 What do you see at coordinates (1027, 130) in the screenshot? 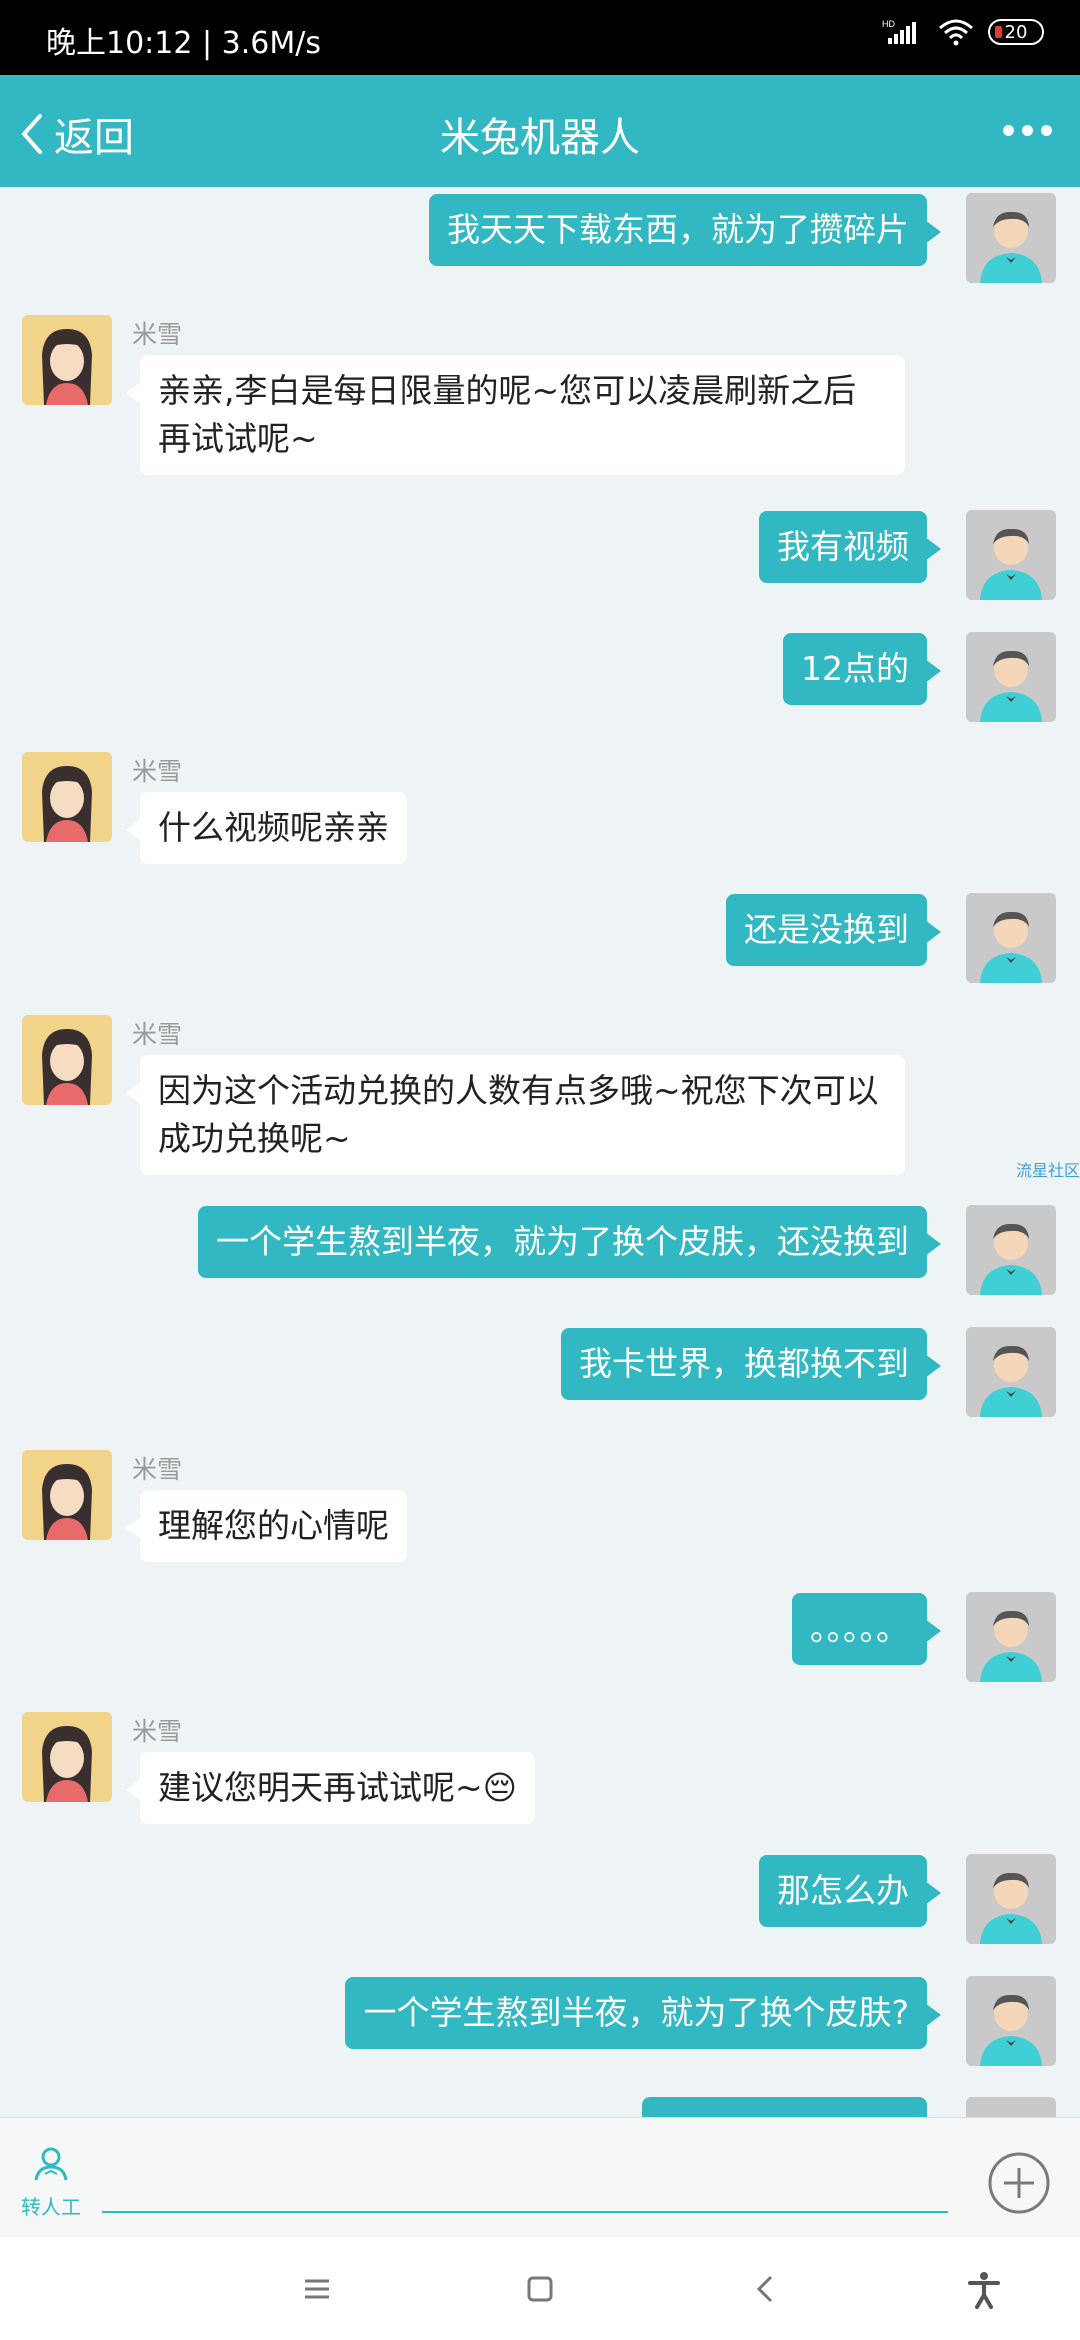
I see `more-icon` at bounding box center [1027, 130].